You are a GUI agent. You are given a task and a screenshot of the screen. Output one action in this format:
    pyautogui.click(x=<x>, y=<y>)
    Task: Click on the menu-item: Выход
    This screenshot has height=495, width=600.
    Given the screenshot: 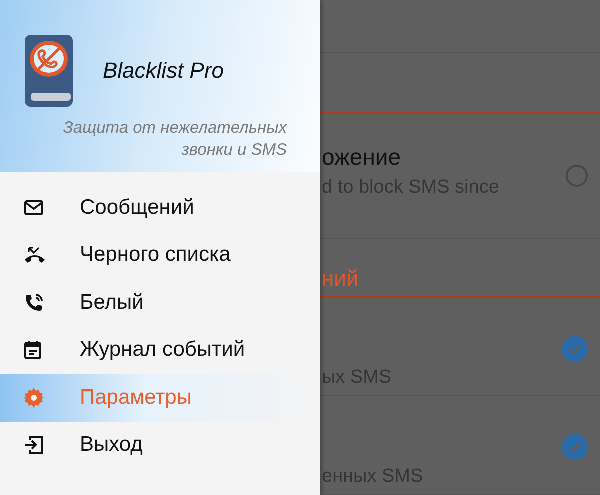 What is the action you would take?
    pyautogui.click(x=160, y=445)
    